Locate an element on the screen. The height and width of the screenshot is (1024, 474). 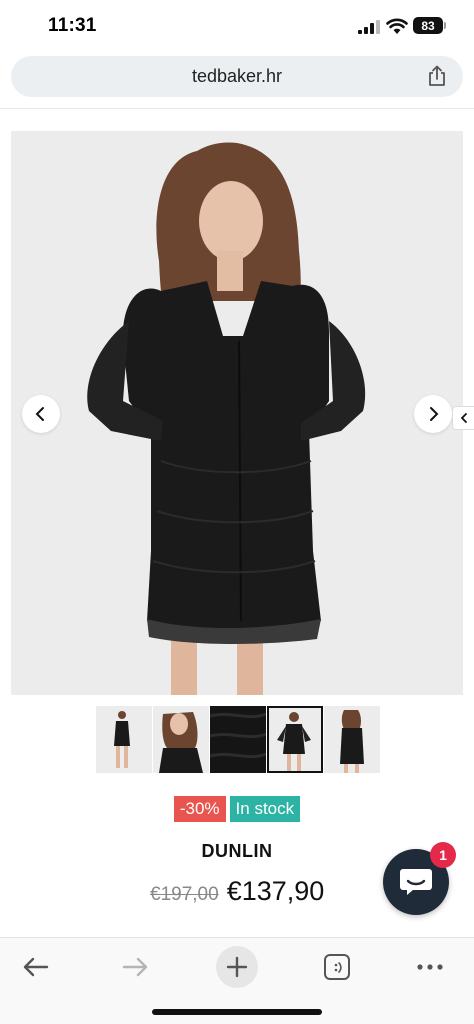
chat-unread-badge: 1 is located at coordinates (443, 855).